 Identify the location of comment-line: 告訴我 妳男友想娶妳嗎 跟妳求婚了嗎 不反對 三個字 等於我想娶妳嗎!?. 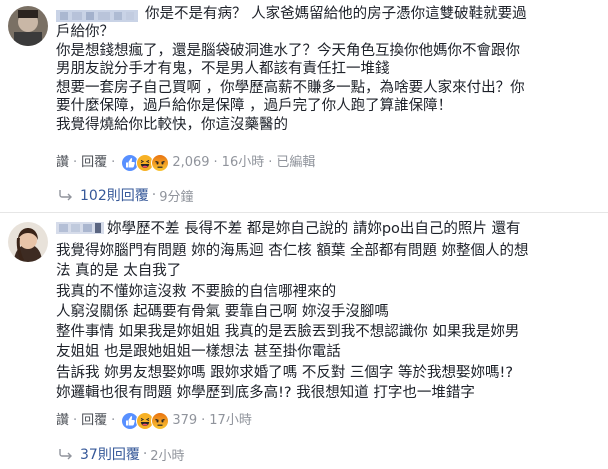
(285, 372).